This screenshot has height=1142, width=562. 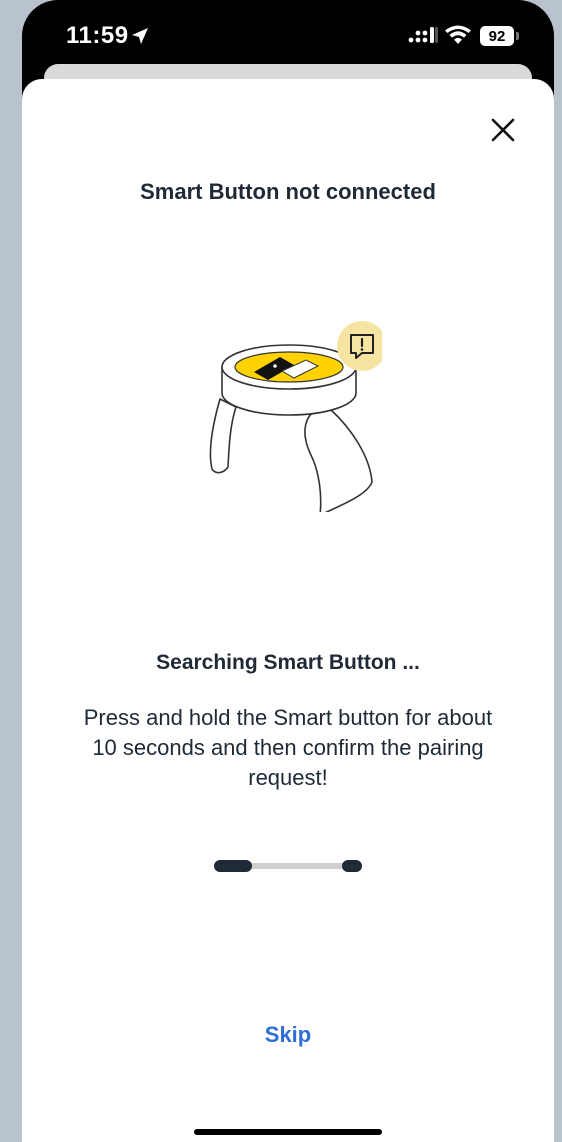 What do you see at coordinates (288, 191) in the screenshot?
I see `page-title: Smart Button not connected` at bounding box center [288, 191].